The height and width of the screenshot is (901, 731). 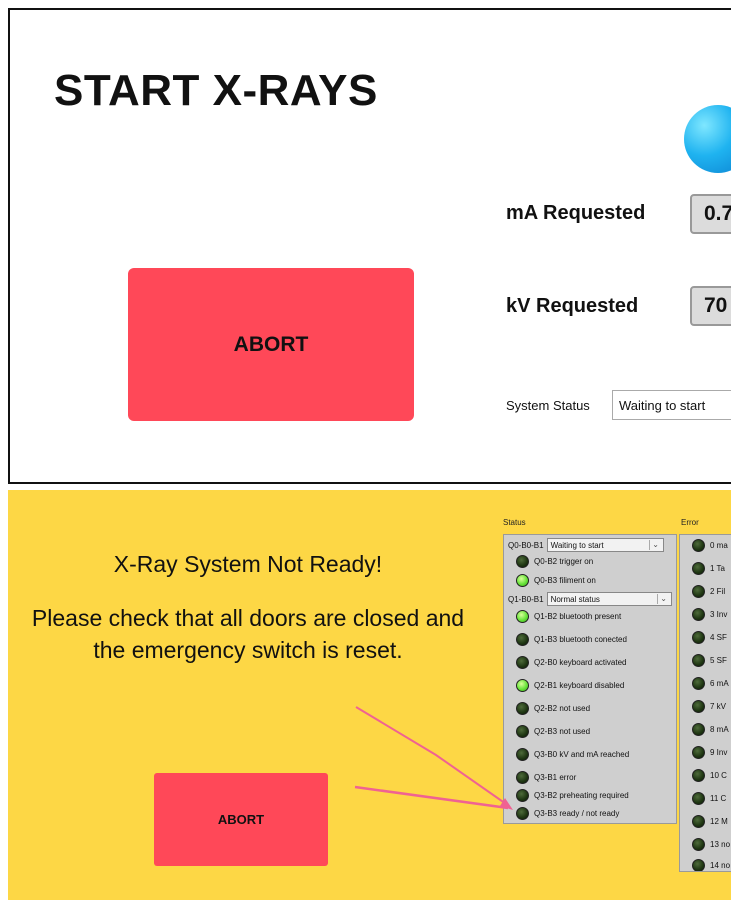 I want to click on led-label: Q2-B3 not used, so click(x=562, y=731).